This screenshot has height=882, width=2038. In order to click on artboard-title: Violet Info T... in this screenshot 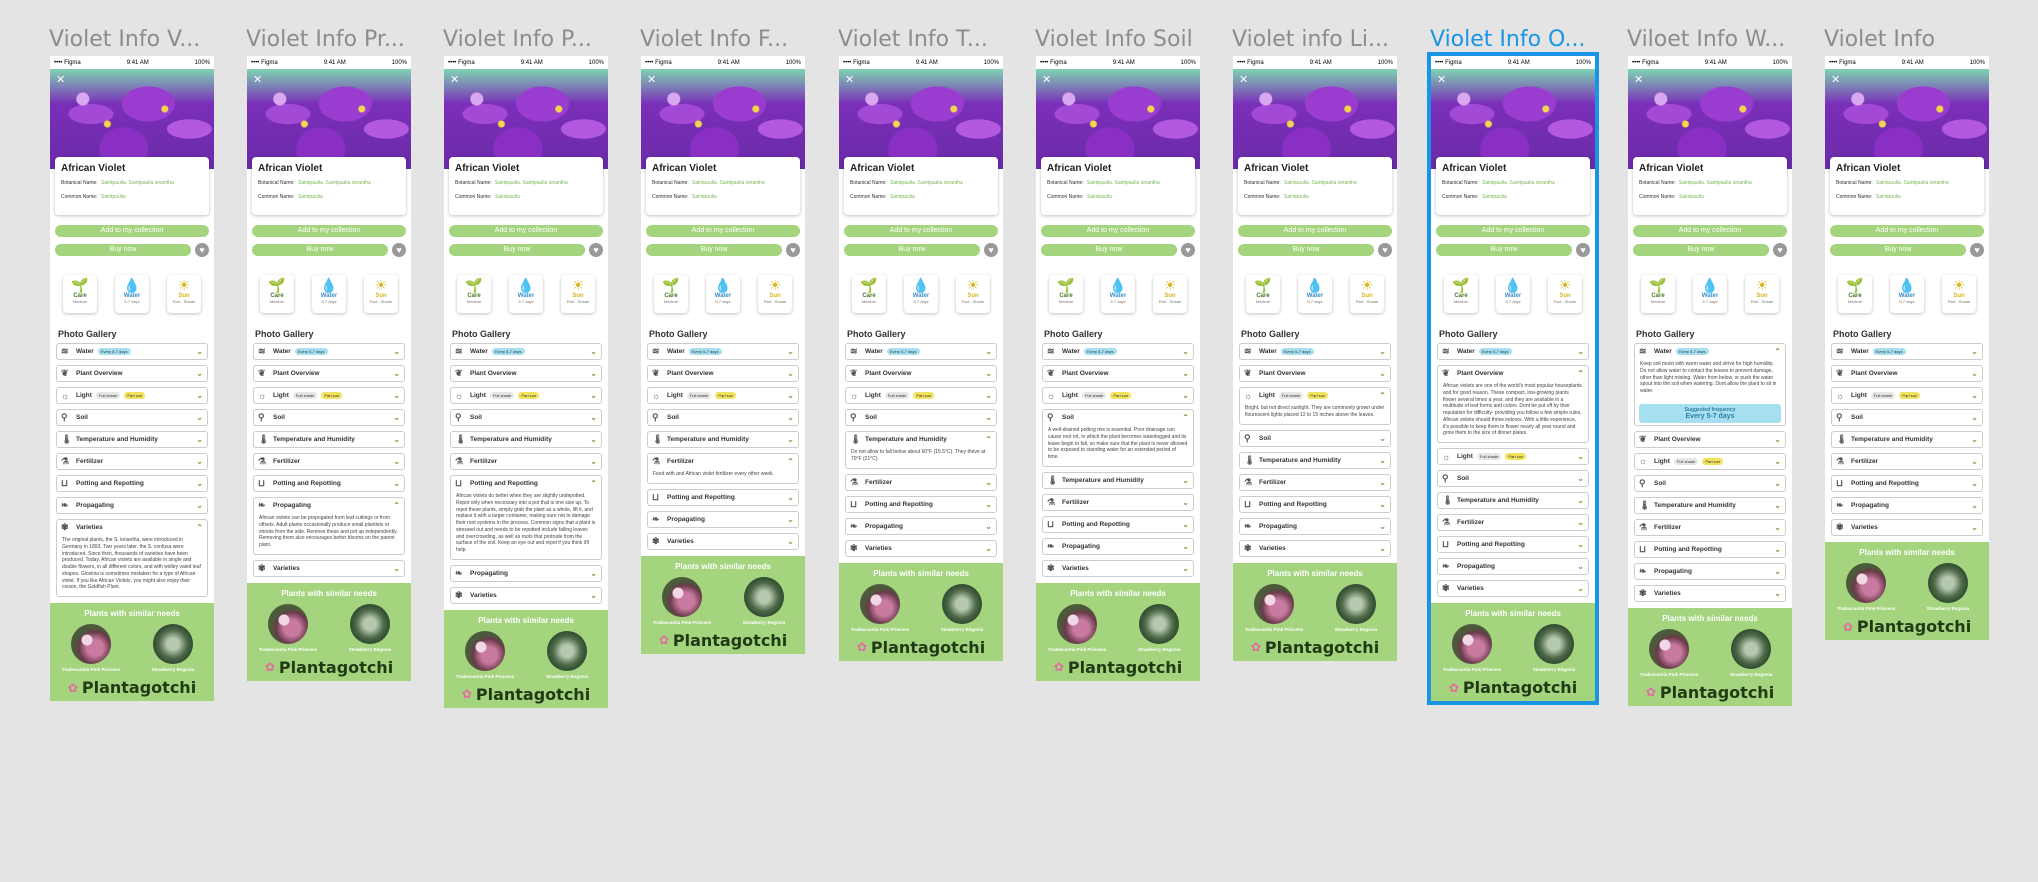, I will do `click(925, 40)`.